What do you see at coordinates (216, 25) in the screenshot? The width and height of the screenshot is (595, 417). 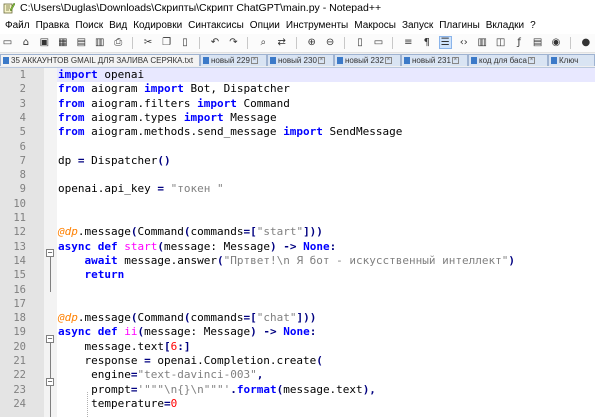 I see `menu-item: Синтаксисы` at bounding box center [216, 25].